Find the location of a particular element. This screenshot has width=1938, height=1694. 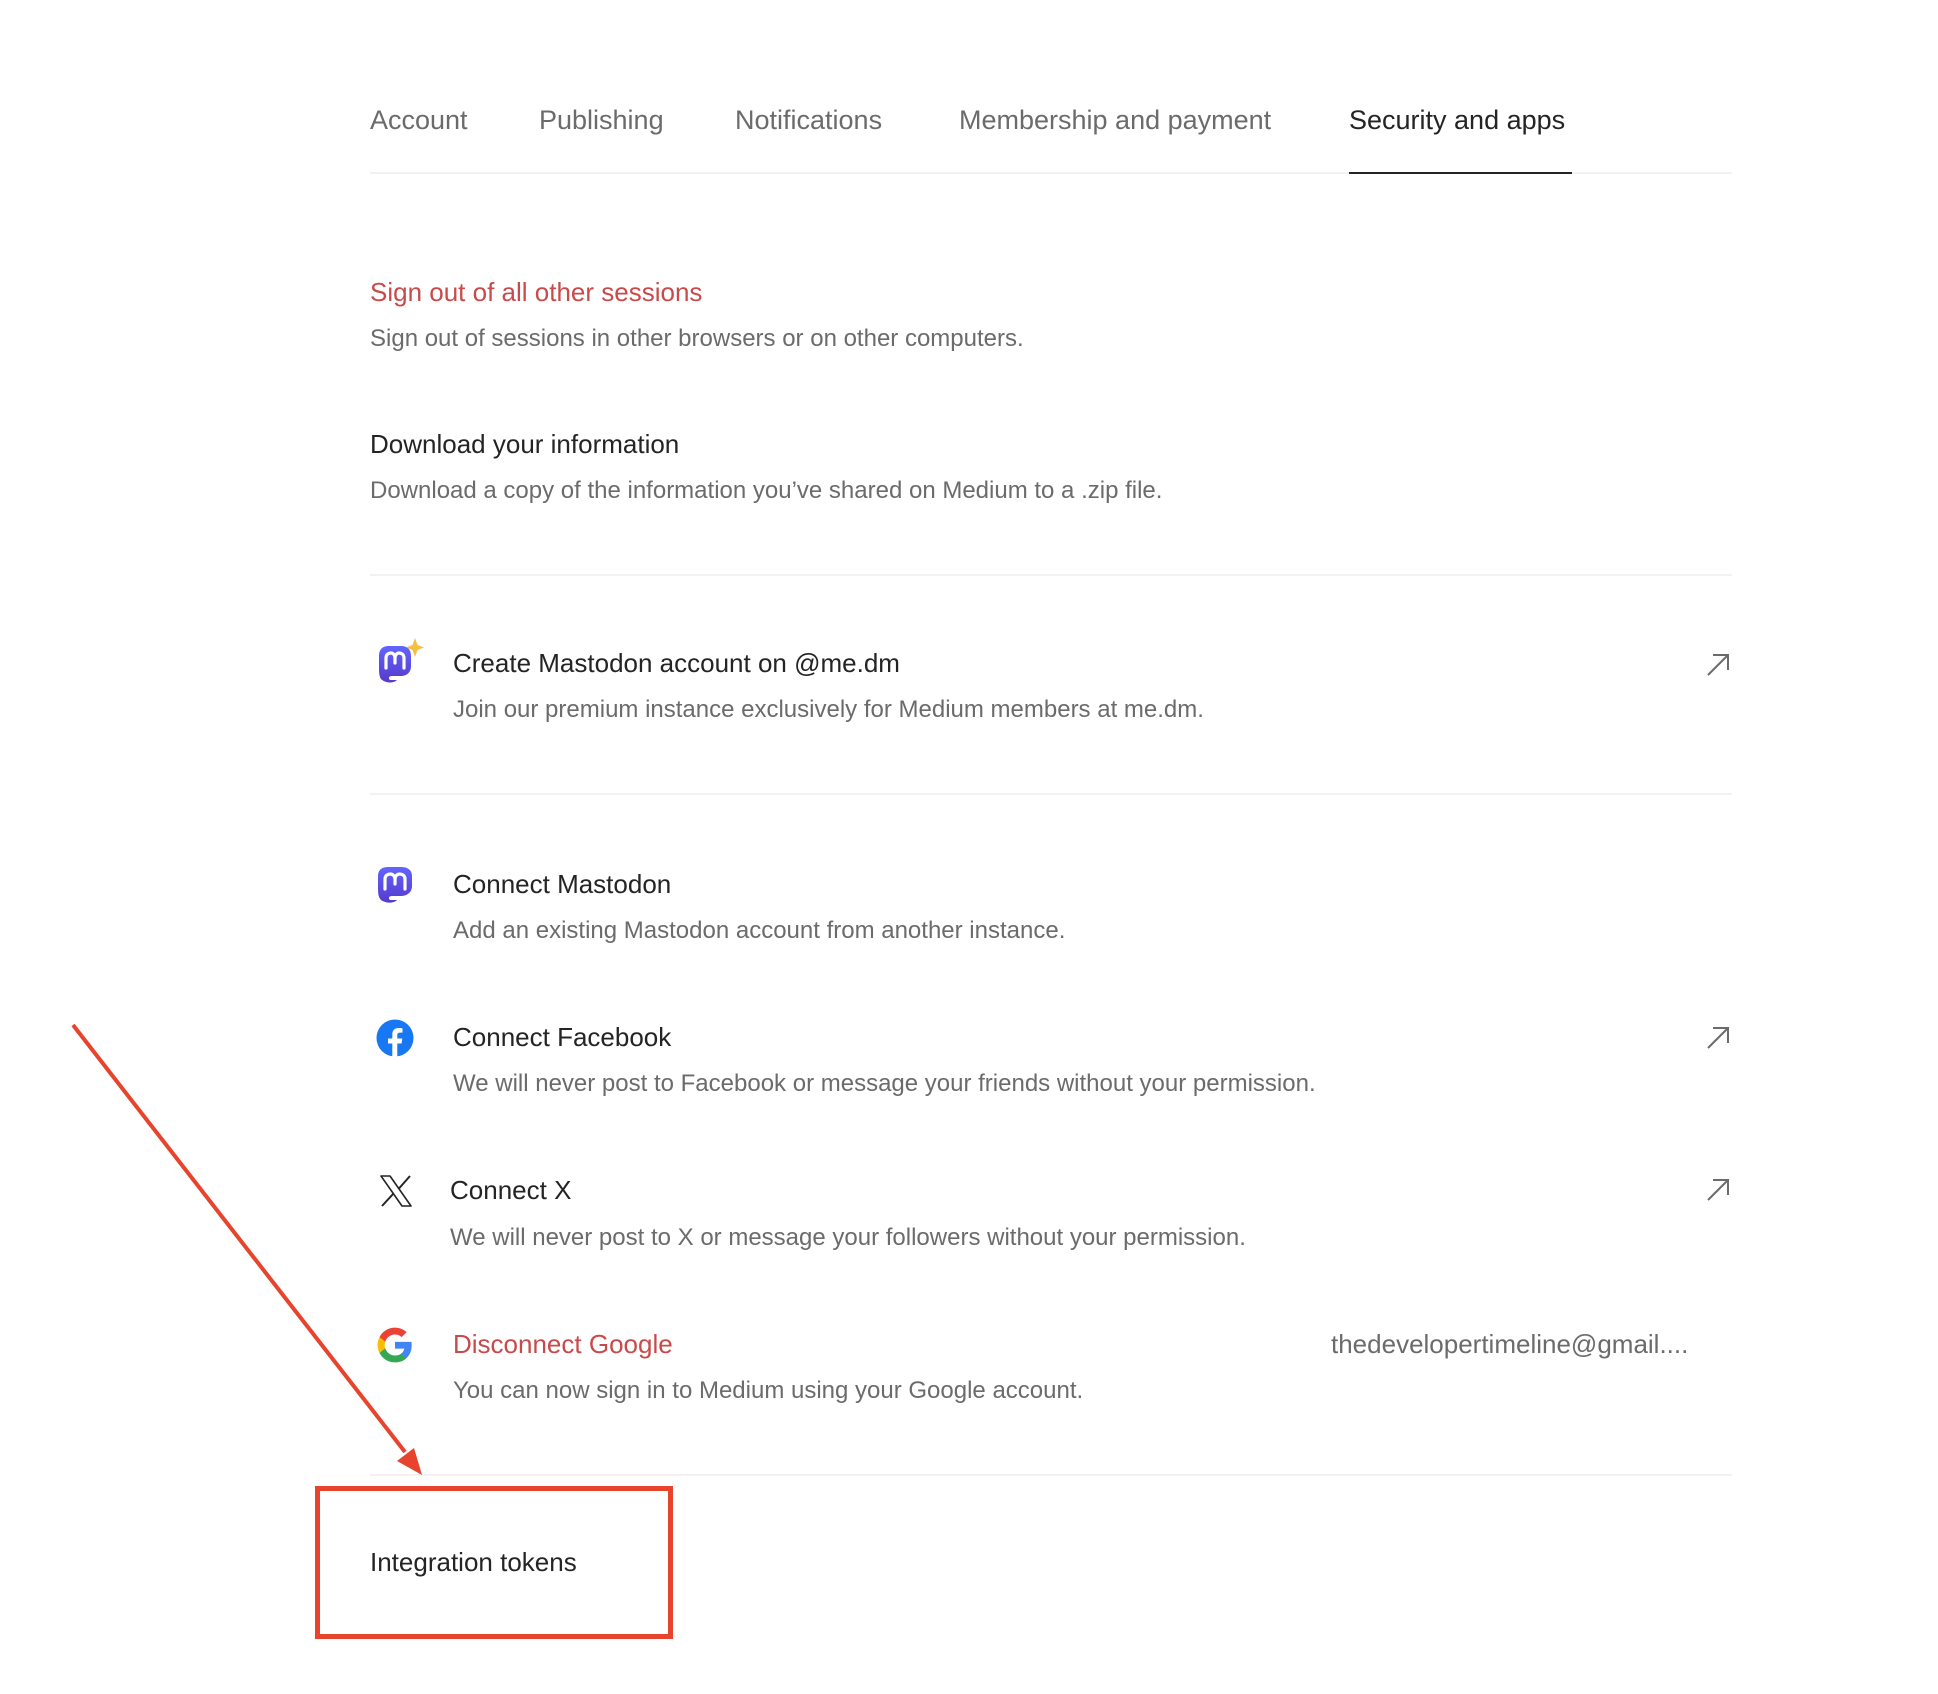

create-mastodon-title: Create Mastodon account on @me.dm is located at coordinates (676, 663).